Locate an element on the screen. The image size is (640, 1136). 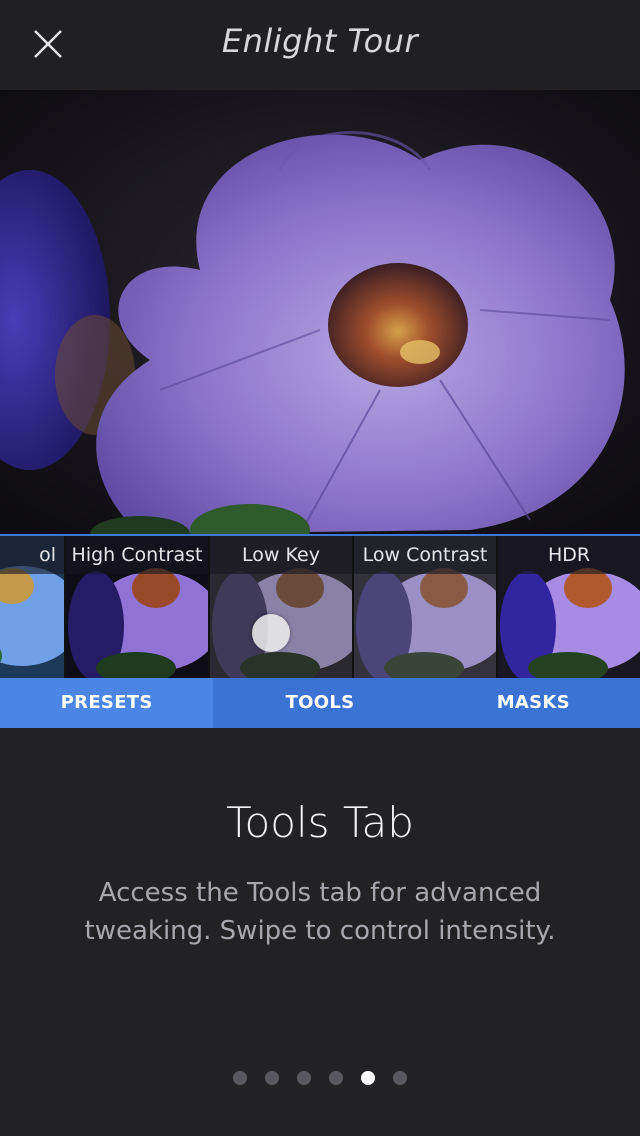
preset-item: ol is located at coordinates (32, 607).